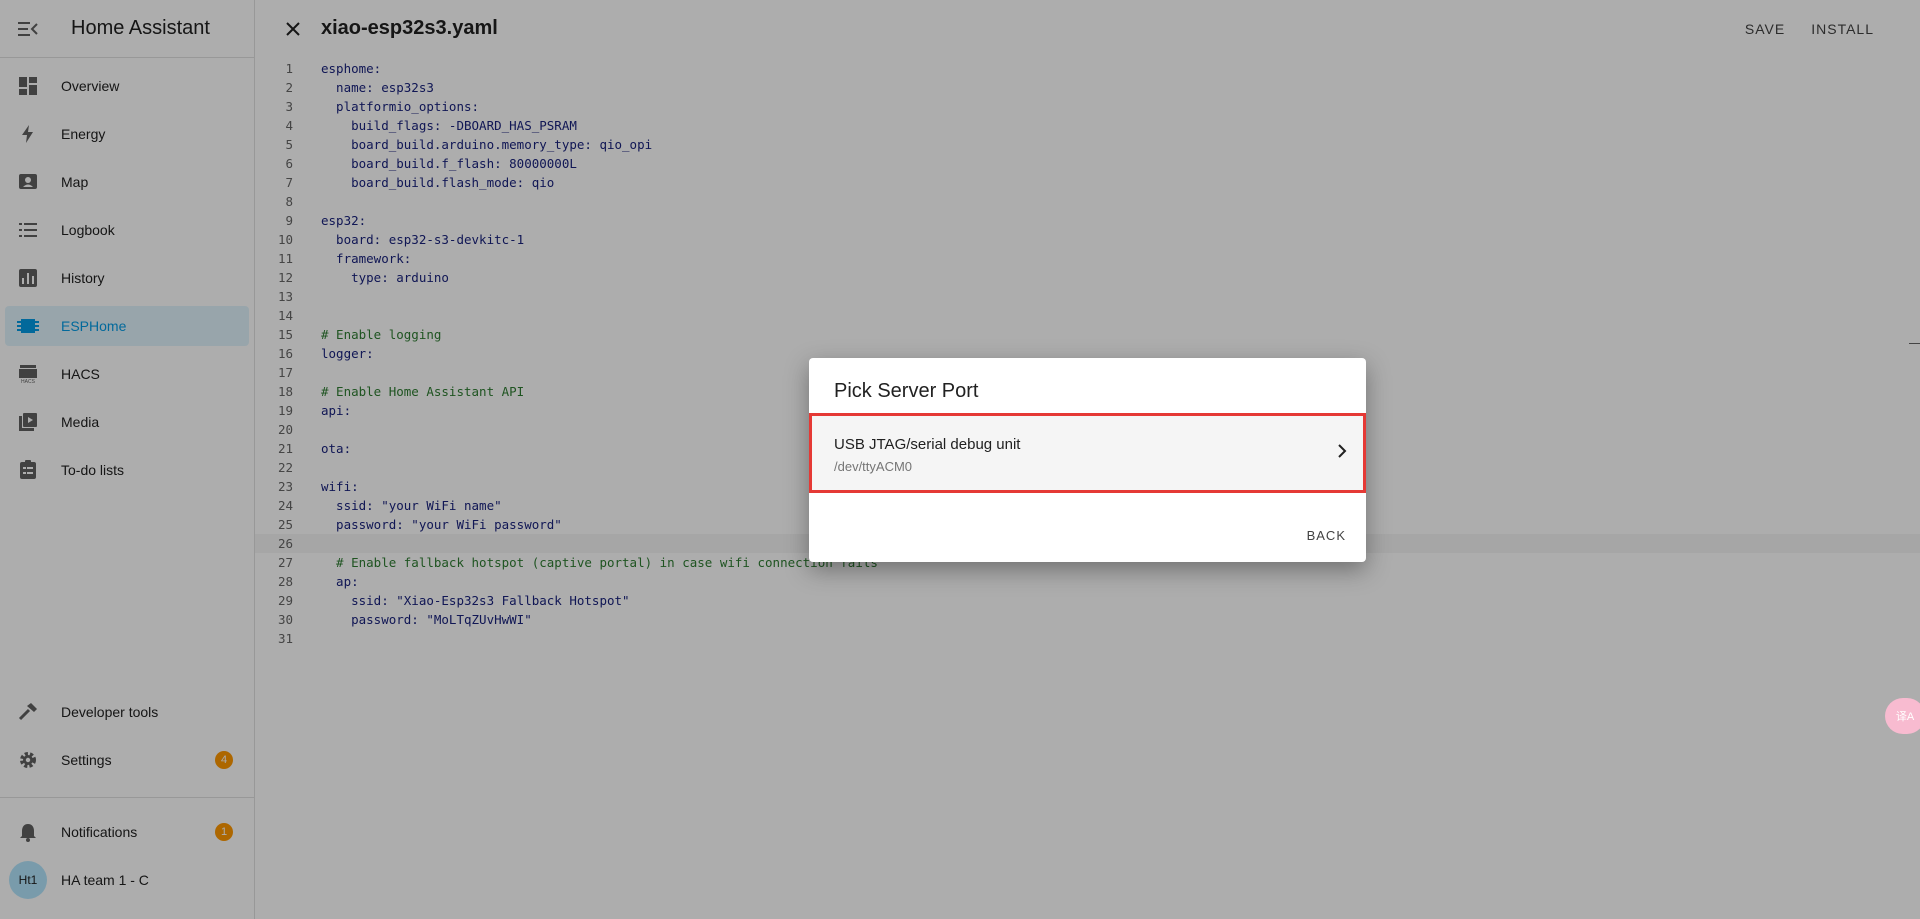 This screenshot has height=919, width=1920. I want to click on port-path: /dev/ttyACM0, so click(873, 466).